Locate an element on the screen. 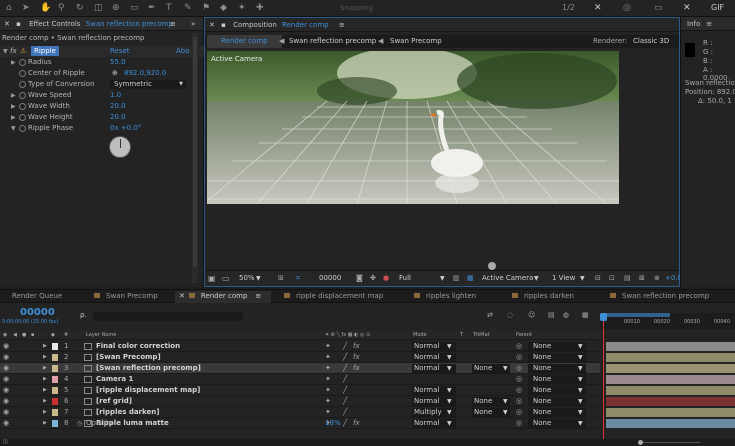 This screenshot has height=446, width=735. snapping-label: Snapping is located at coordinates (356, 8).